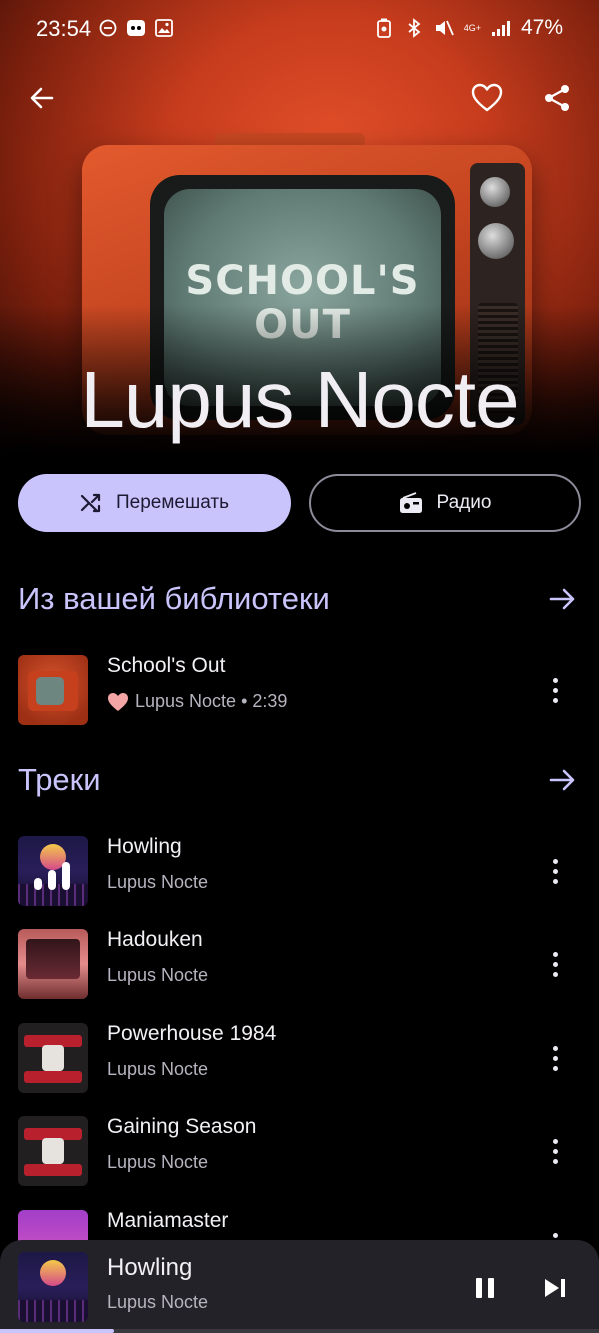  I want to click on share-icon, so click(557, 98).